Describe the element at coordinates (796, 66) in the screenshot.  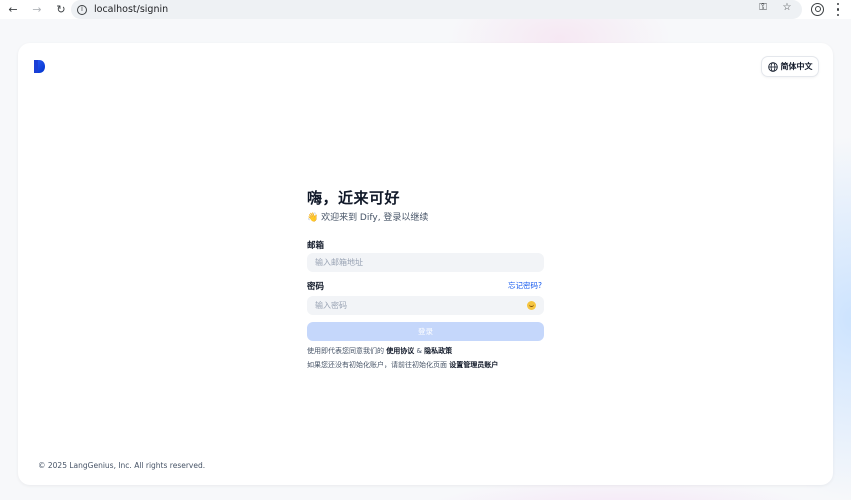
I see `language-label: 简体中文` at that location.